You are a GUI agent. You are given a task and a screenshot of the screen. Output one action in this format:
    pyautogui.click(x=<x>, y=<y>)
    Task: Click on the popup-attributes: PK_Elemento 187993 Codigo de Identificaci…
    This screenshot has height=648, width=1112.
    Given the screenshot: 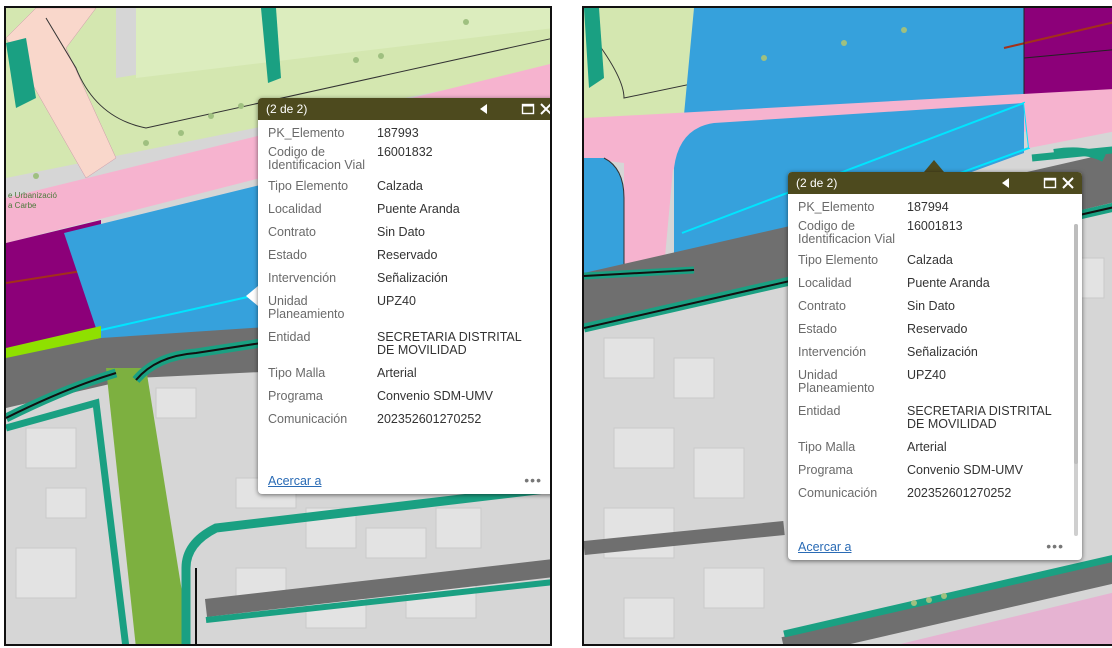 What is the action you would take?
    pyautogui.click(x=403, y=295)
    